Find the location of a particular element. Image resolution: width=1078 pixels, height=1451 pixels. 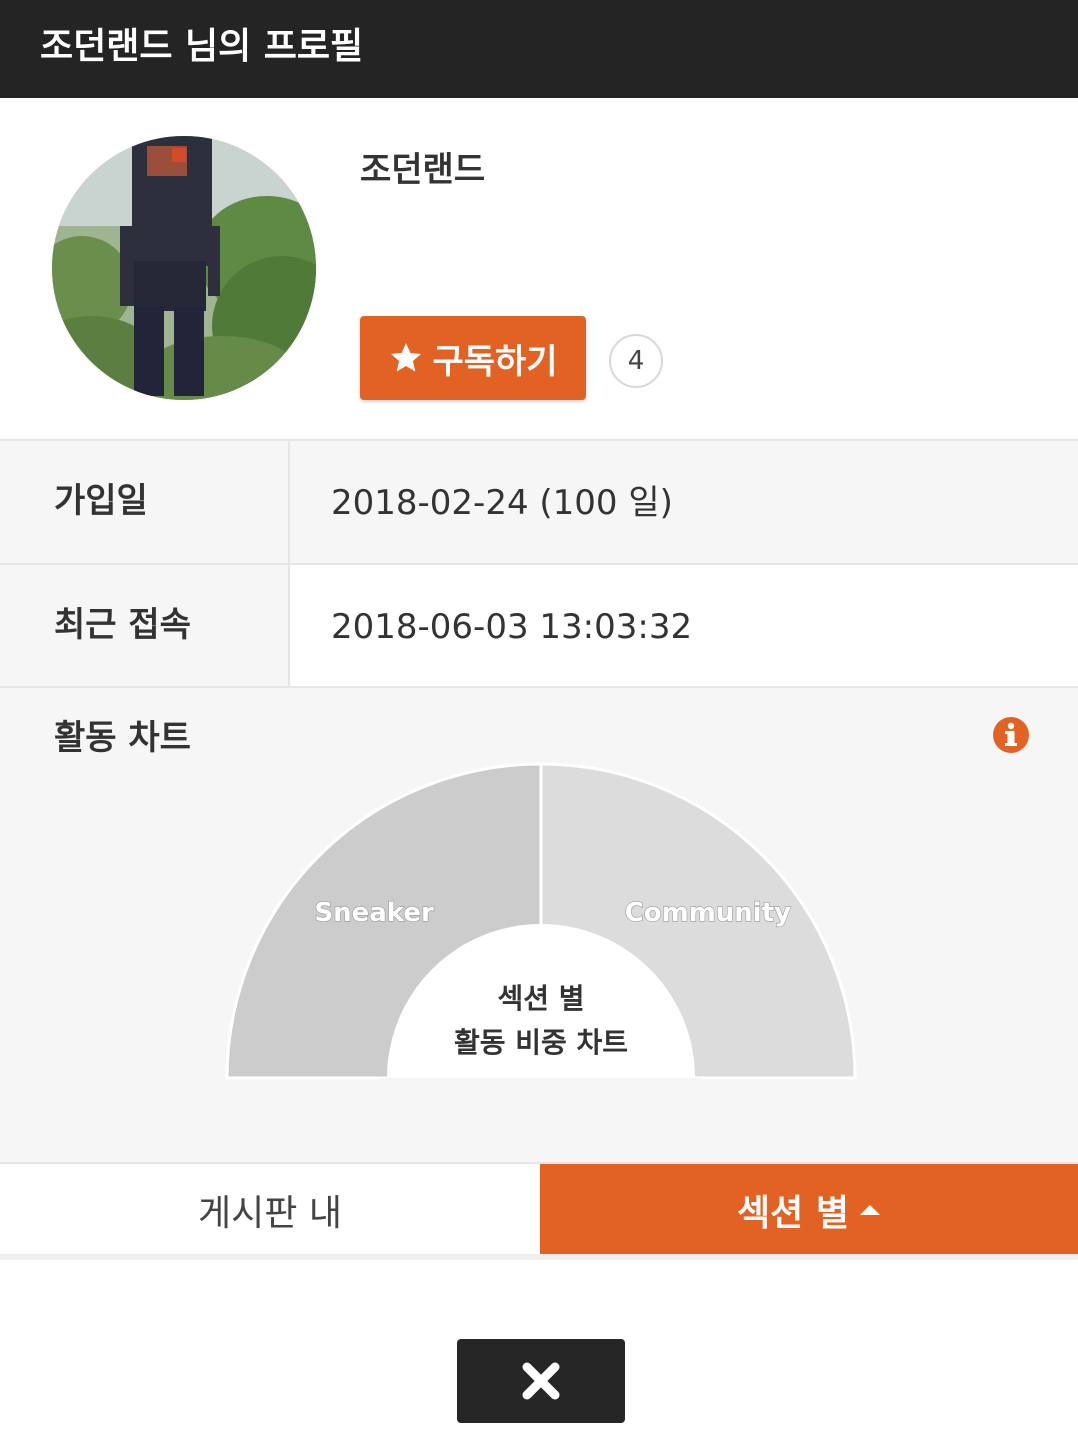

recent-access-value: 2018-06-03 13:03:32 is located at coordinates (512, 627).